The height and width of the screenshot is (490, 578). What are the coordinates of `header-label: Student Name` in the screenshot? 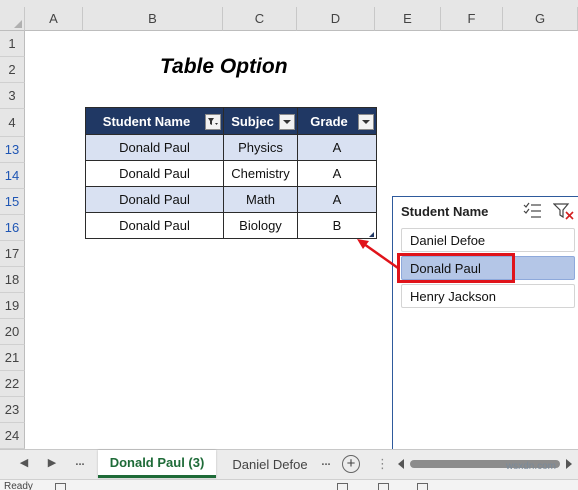 It's located at (146, 121).